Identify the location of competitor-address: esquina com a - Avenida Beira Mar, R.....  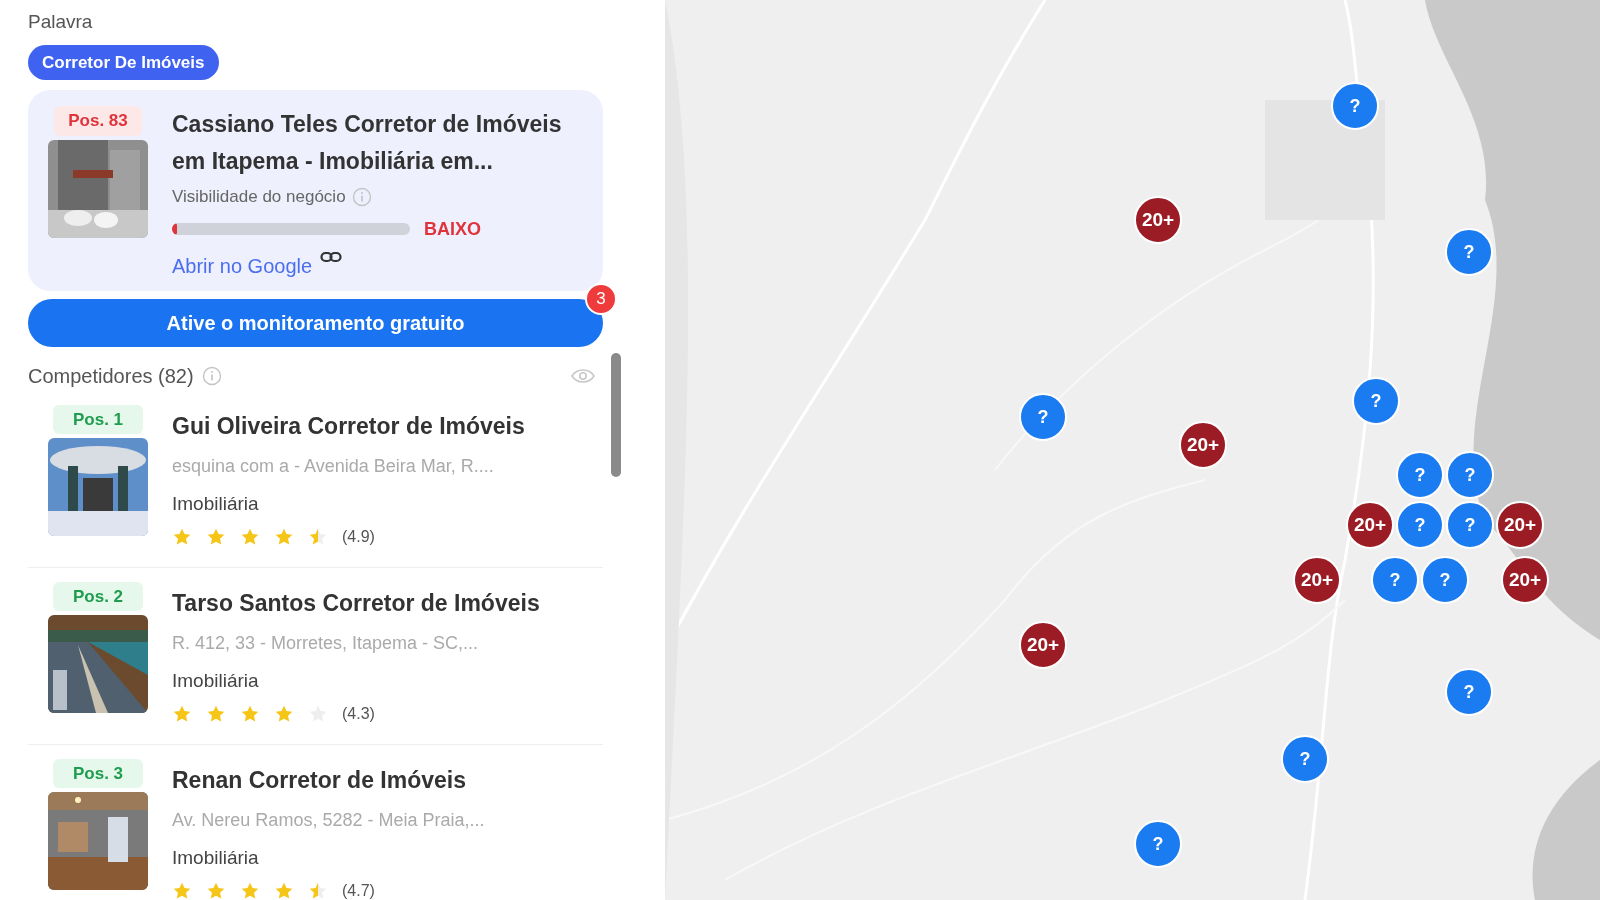
(333, 466).